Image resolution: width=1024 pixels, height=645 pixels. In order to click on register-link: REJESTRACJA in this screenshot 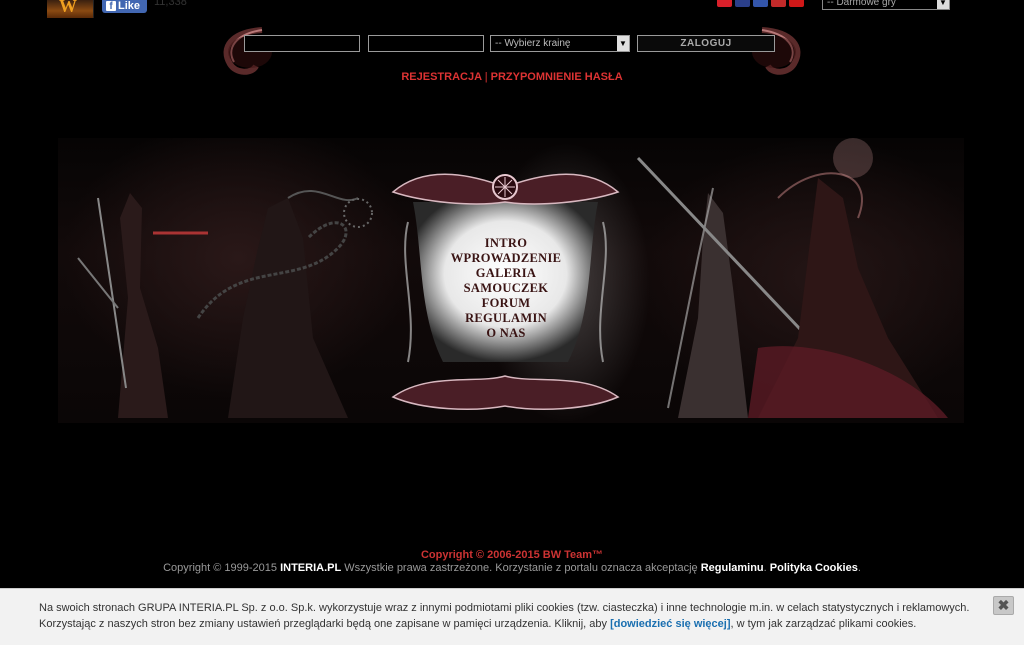, I will do `click(441, 77)`.